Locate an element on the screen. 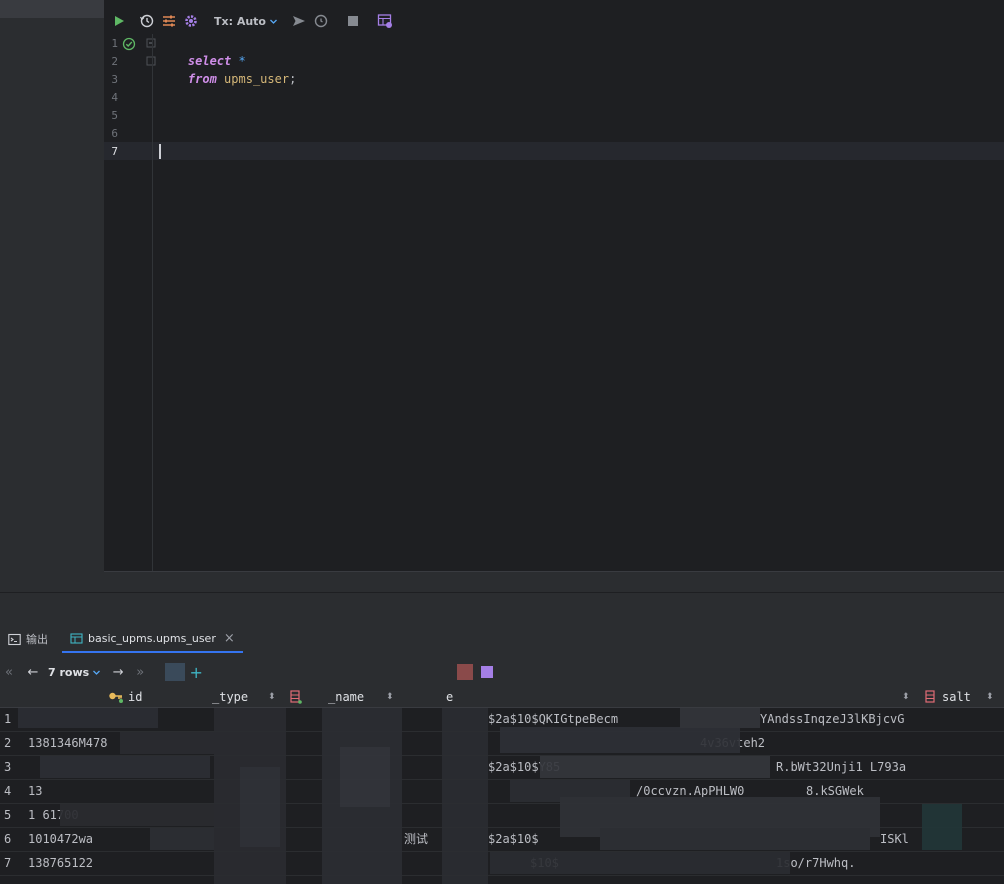  cell-salt: YAndssInqzeJ3lKBjcvG is located at coordinates (835, 719).